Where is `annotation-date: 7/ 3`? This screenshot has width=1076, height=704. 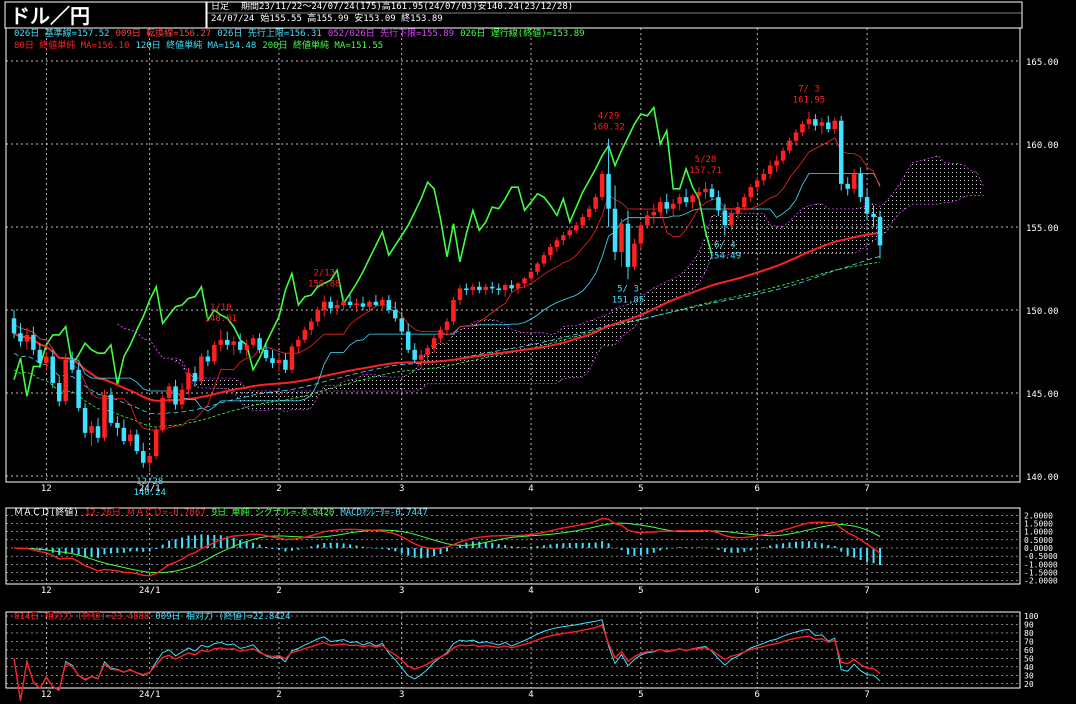 annotation-date: 7/ 3 is located at coordinates (809, 90).